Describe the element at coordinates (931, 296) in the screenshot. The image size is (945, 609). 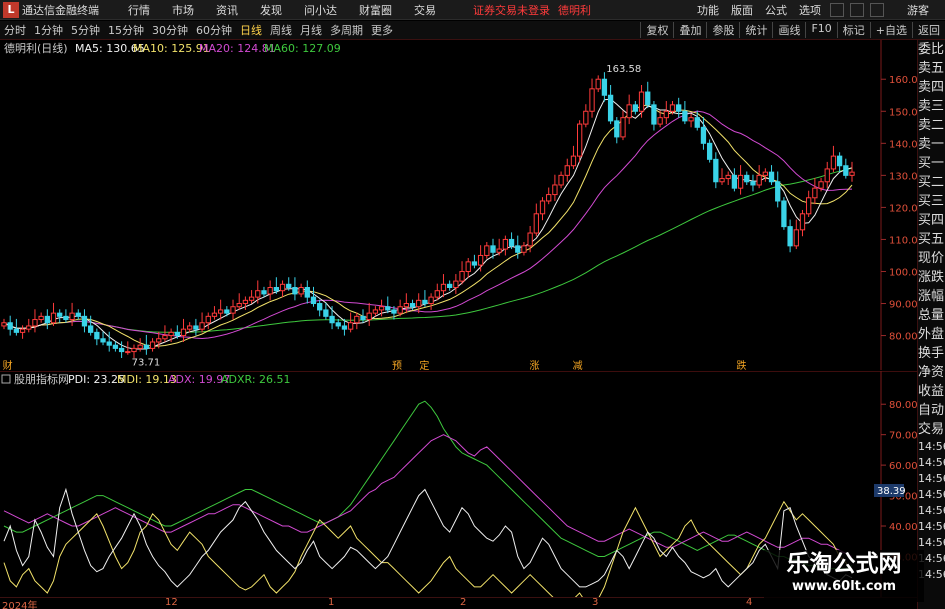
I see `quote-item: 涨幅` at that location.